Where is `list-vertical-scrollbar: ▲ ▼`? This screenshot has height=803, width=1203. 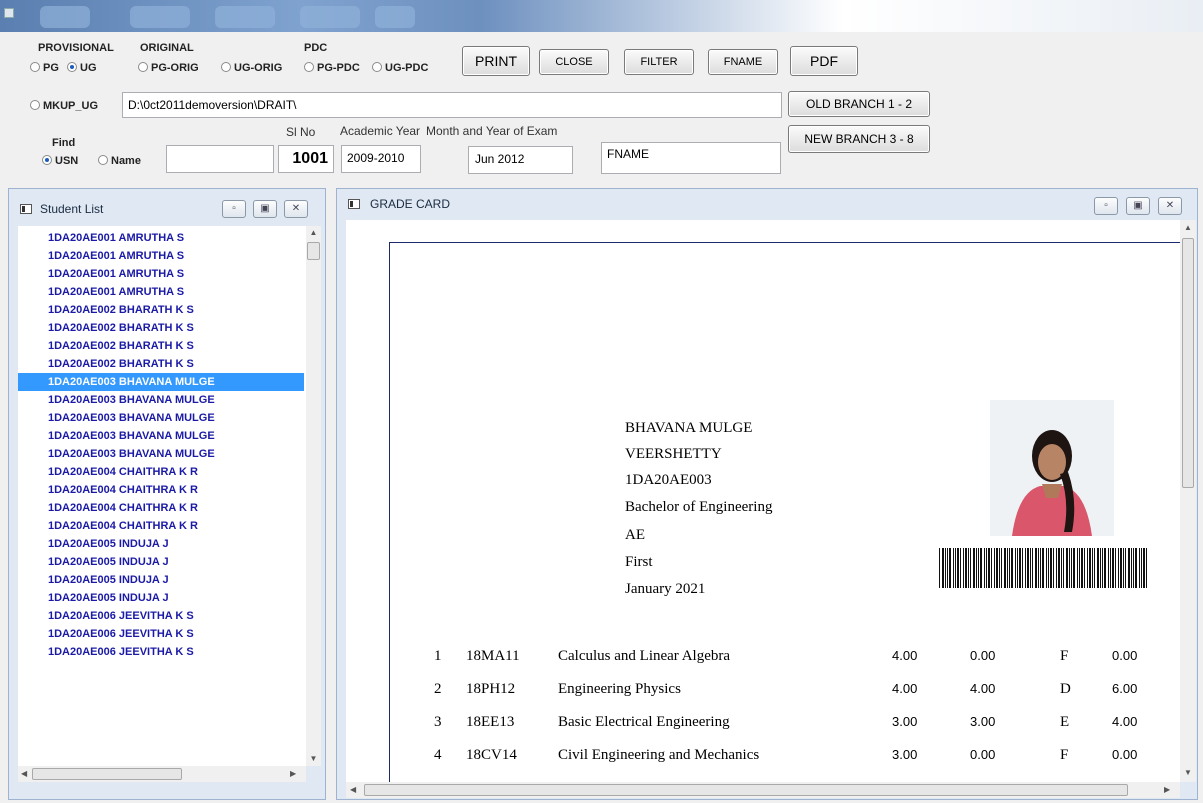 list-vertical-scrollbar: ▲ ▼ is located at coordinates (313, 496).